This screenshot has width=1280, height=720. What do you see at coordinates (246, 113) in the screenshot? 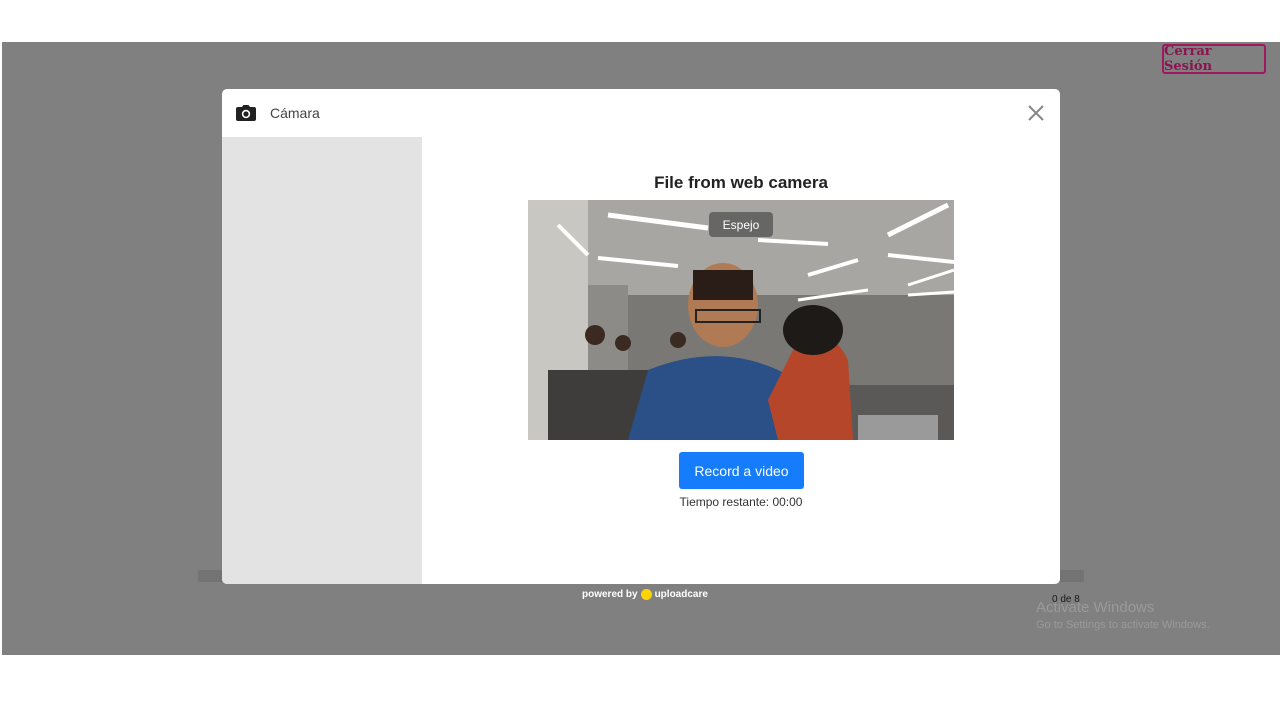
I see `camera-icon` at bounding box center [246, 113].